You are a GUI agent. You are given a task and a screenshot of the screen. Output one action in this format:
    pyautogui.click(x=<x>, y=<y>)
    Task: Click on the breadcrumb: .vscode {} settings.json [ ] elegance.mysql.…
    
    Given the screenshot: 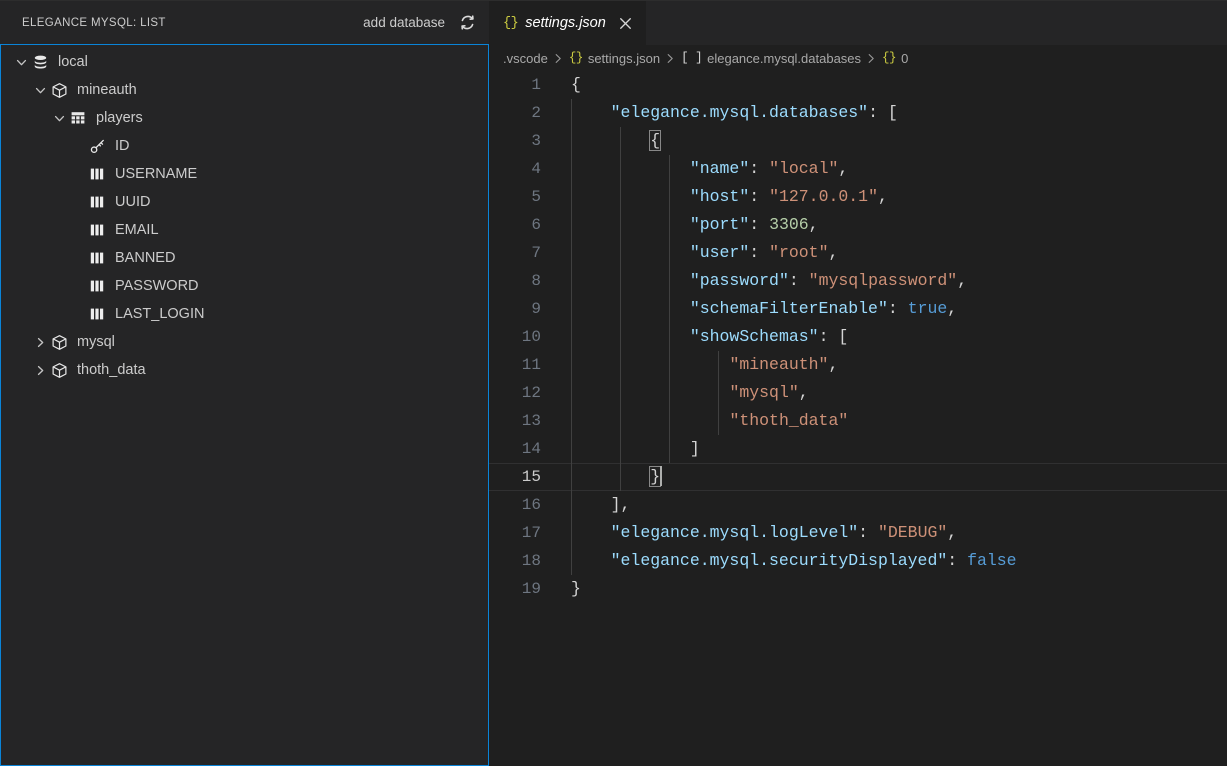 What is the action you would take?
    pyautogui.click(x=858, y=58)
    